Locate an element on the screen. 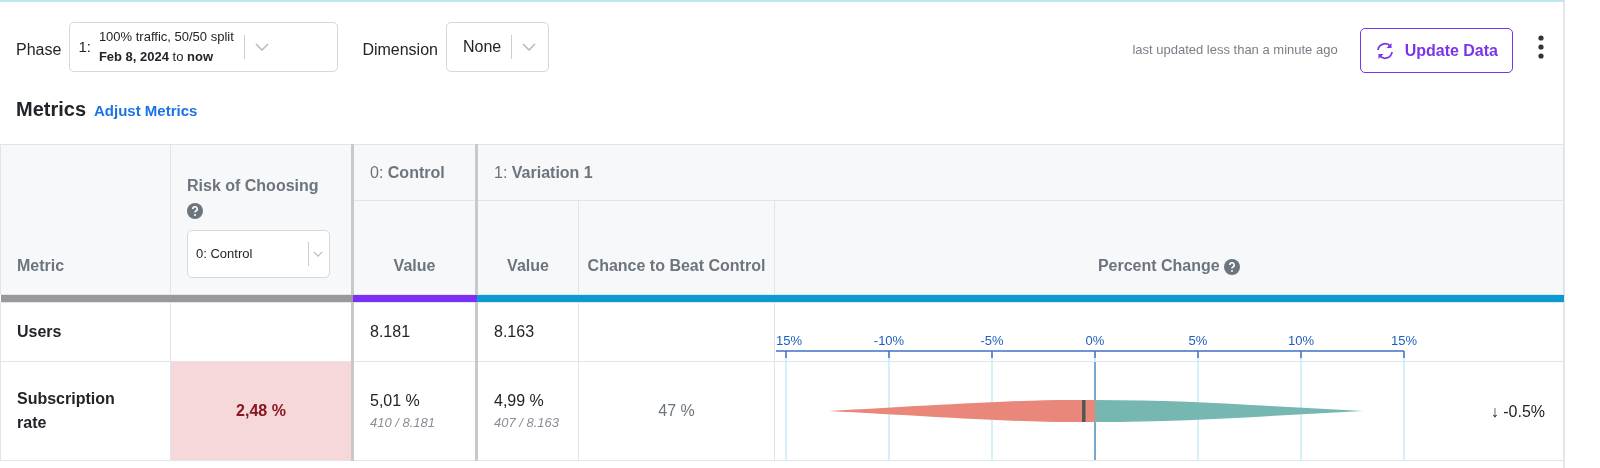 The width and height of the screenshot is (1600, 468). column-header: Percent Change is located at coordinates (1158, 265).